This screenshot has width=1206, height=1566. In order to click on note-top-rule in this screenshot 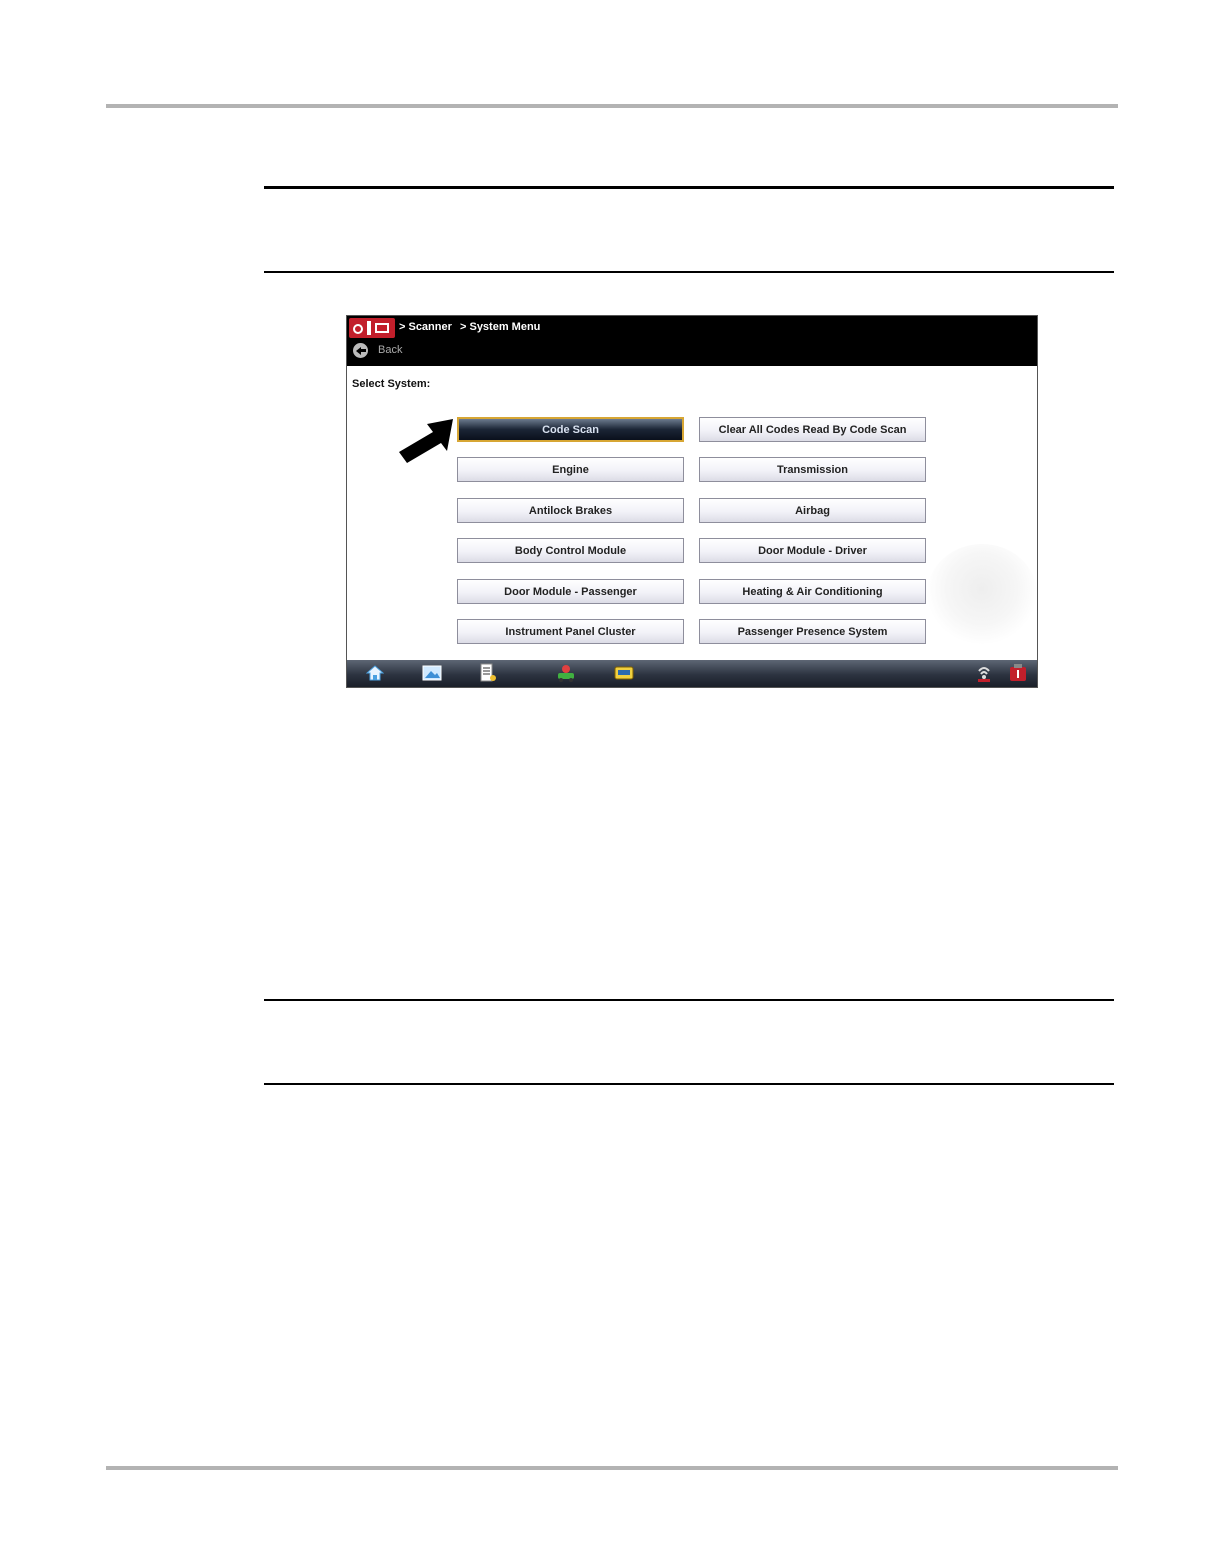, I will do `click(689, 187)`.